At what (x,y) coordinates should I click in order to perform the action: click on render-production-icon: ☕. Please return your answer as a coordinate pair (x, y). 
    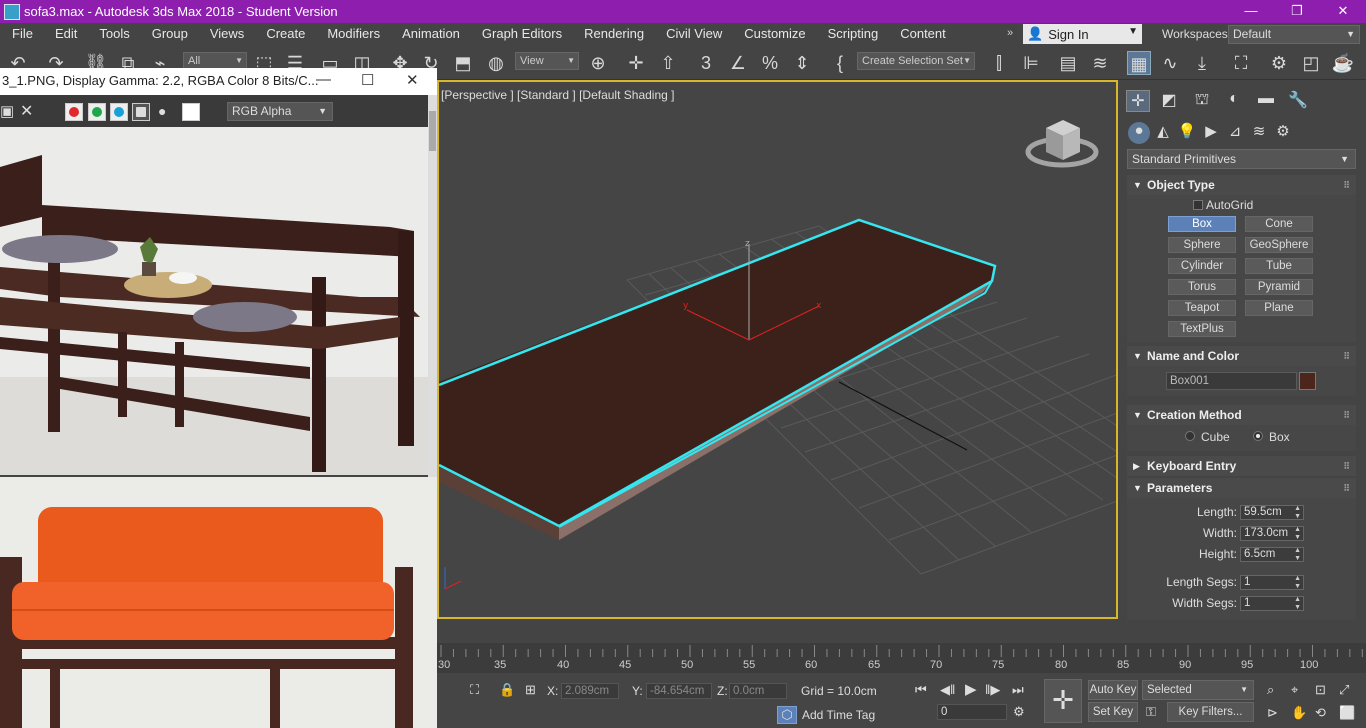
    Looking at the image, I should click on (1343, 63).